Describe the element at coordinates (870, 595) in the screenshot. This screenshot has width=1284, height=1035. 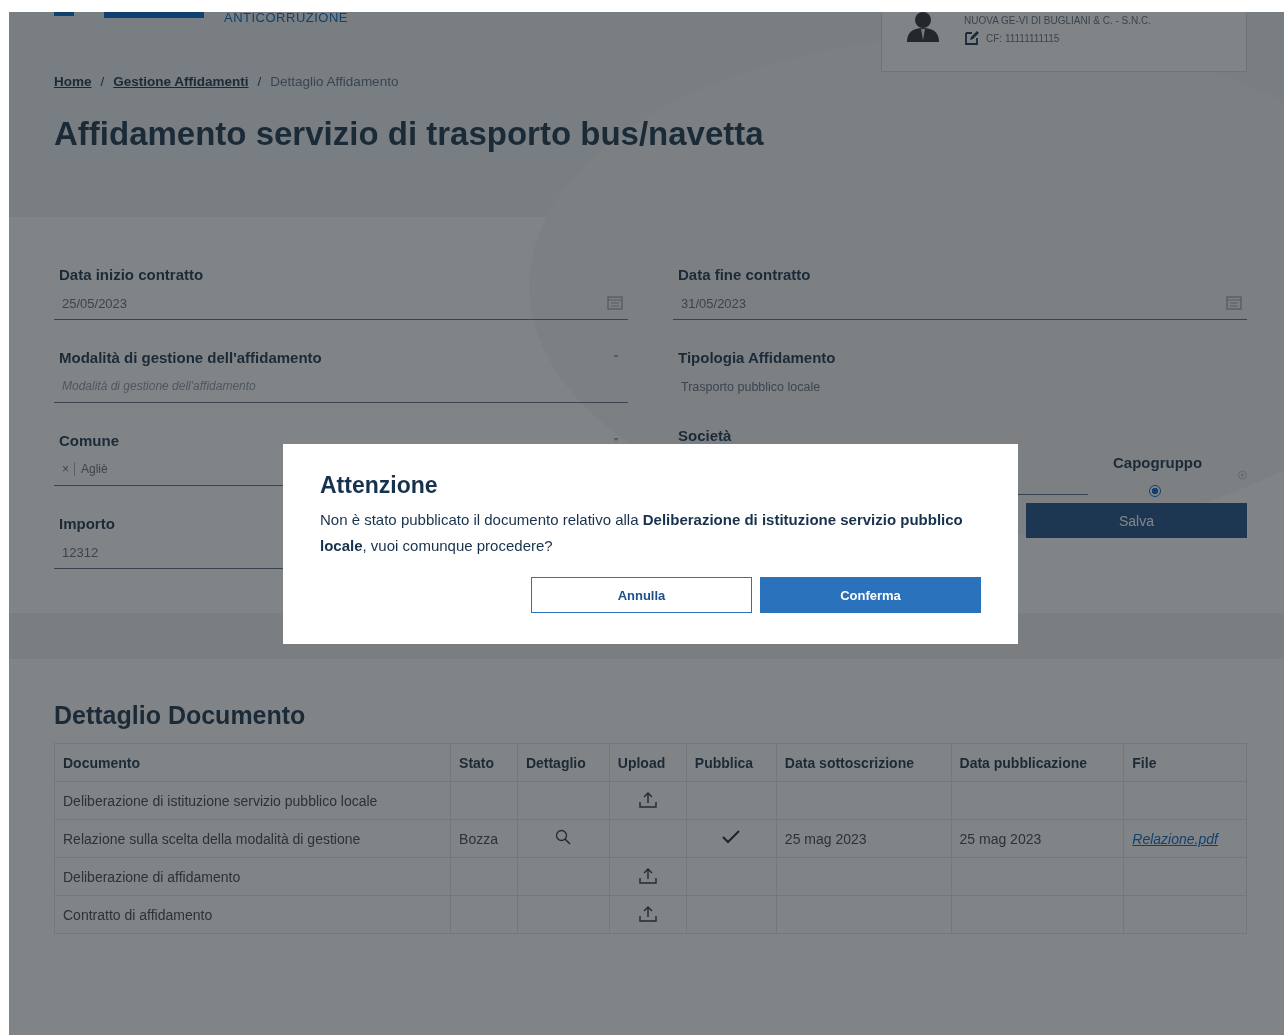
I see `confirm-button: Conferma` at that location.